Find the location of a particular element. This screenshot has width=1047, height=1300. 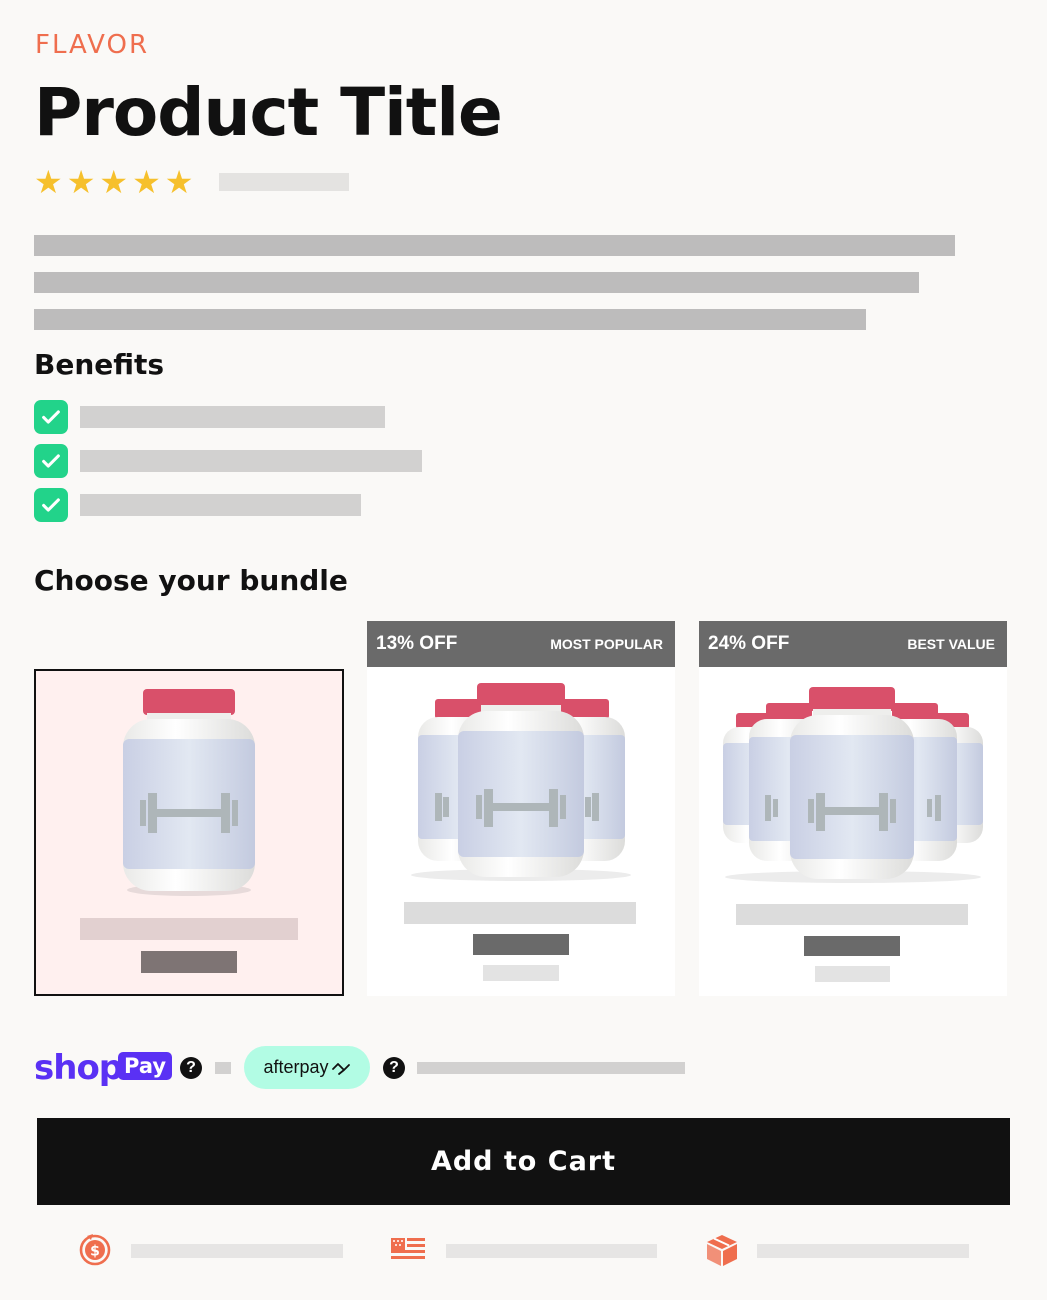

us-flag-icon is located at coordinates (408, 1248).